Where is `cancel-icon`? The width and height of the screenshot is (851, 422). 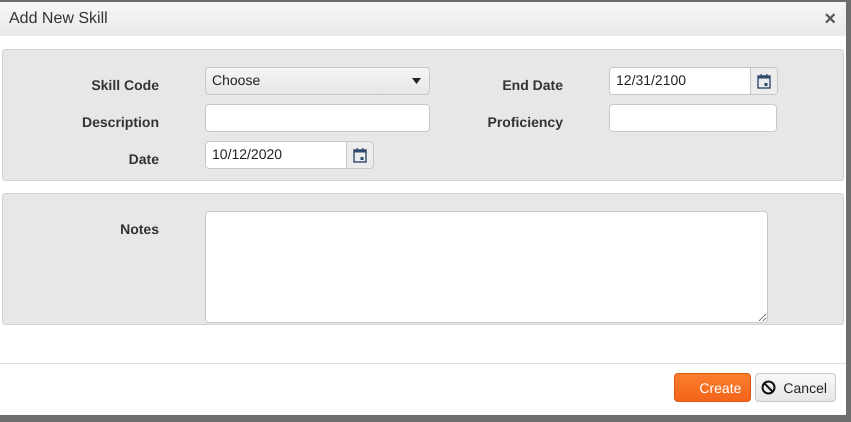
cancel-icon is located at coordinates (768, 387).